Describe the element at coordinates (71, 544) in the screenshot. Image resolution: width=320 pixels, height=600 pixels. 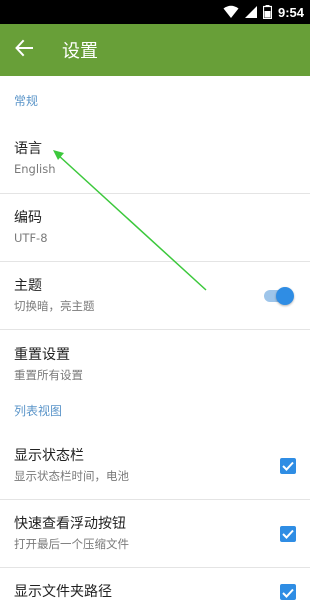
I see `pref-quick-view-fab-summary: 打开最后一个压缩文件` at that location.